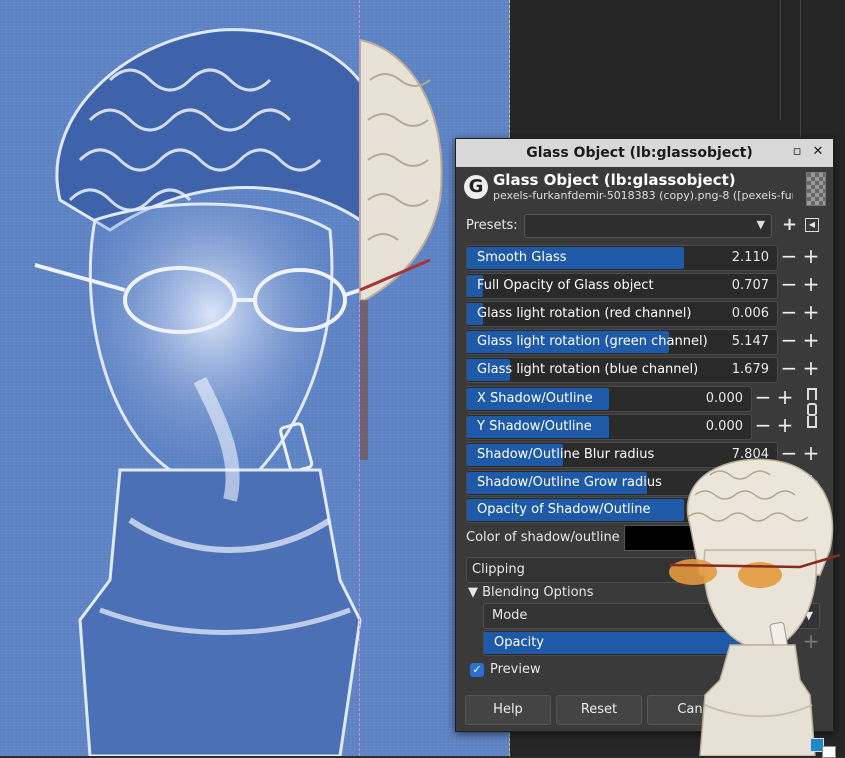  Describe the element at coordinates (818, 152) in the screenshot. I see `close-icon: ✕` at that location.